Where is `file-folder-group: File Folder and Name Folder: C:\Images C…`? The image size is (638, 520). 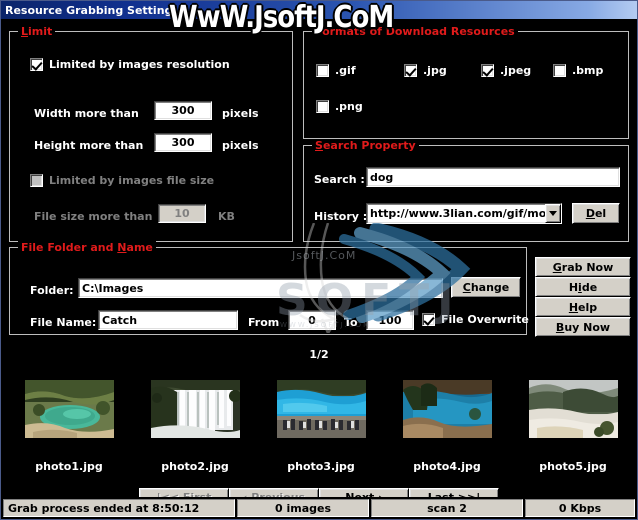
file-folder-group: File Folder and Name Folder: C:\Images C… is located at coordinates (269, 288).